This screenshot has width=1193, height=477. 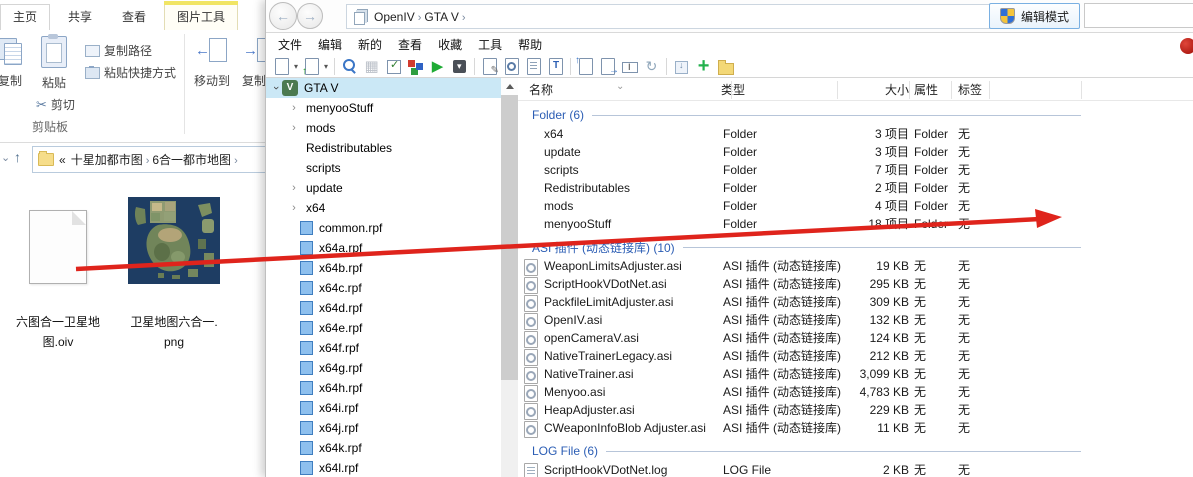 I want to click on tree-item-x64k-rpf: x64k.rpf, so click(x=392, y=448).